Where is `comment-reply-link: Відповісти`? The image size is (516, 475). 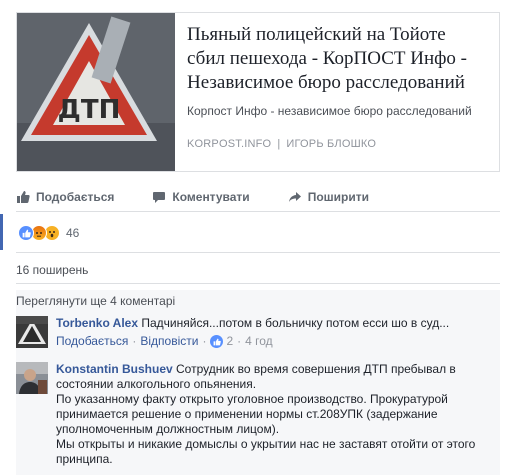 comment-reply-link: Відповісти is located at coordinates (169, 341).